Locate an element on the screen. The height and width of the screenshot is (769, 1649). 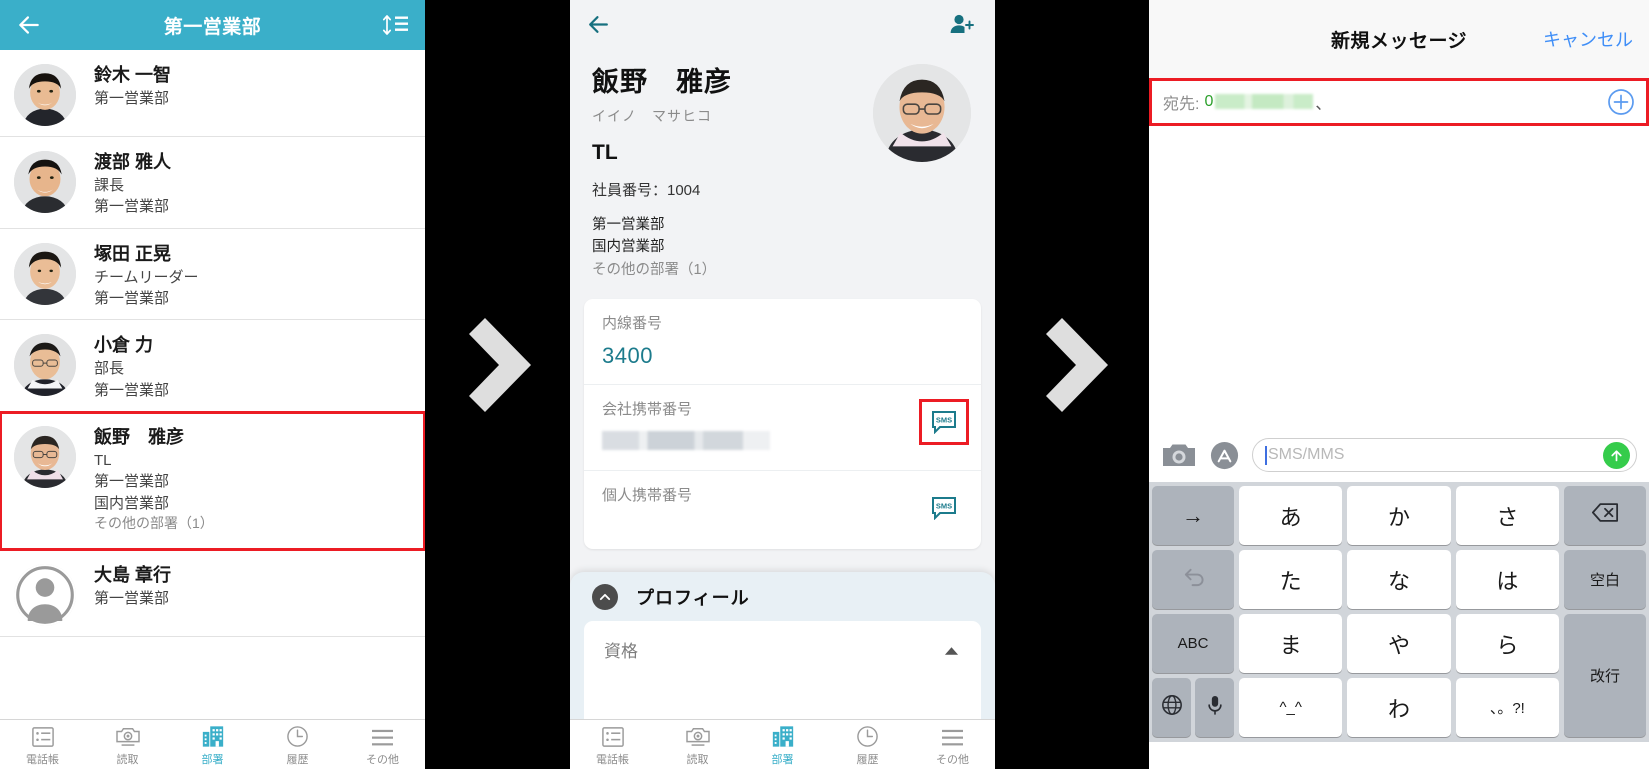
key-globe-icon is located at coordinates (1171, 707).